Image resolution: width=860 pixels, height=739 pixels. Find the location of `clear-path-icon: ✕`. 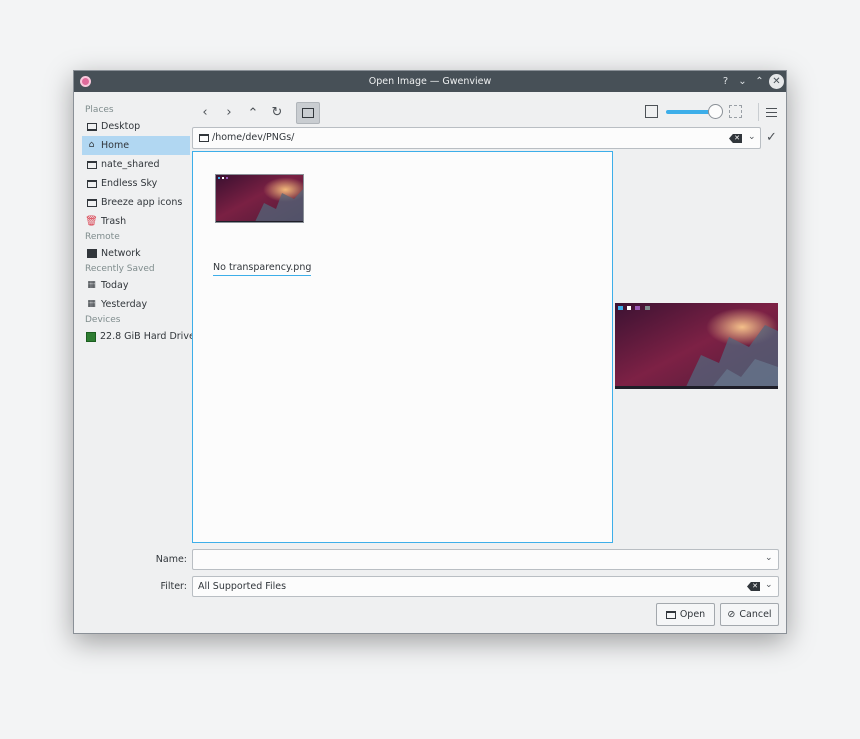

clear-path-icon: ✕ is located at coordinates (735, 138).